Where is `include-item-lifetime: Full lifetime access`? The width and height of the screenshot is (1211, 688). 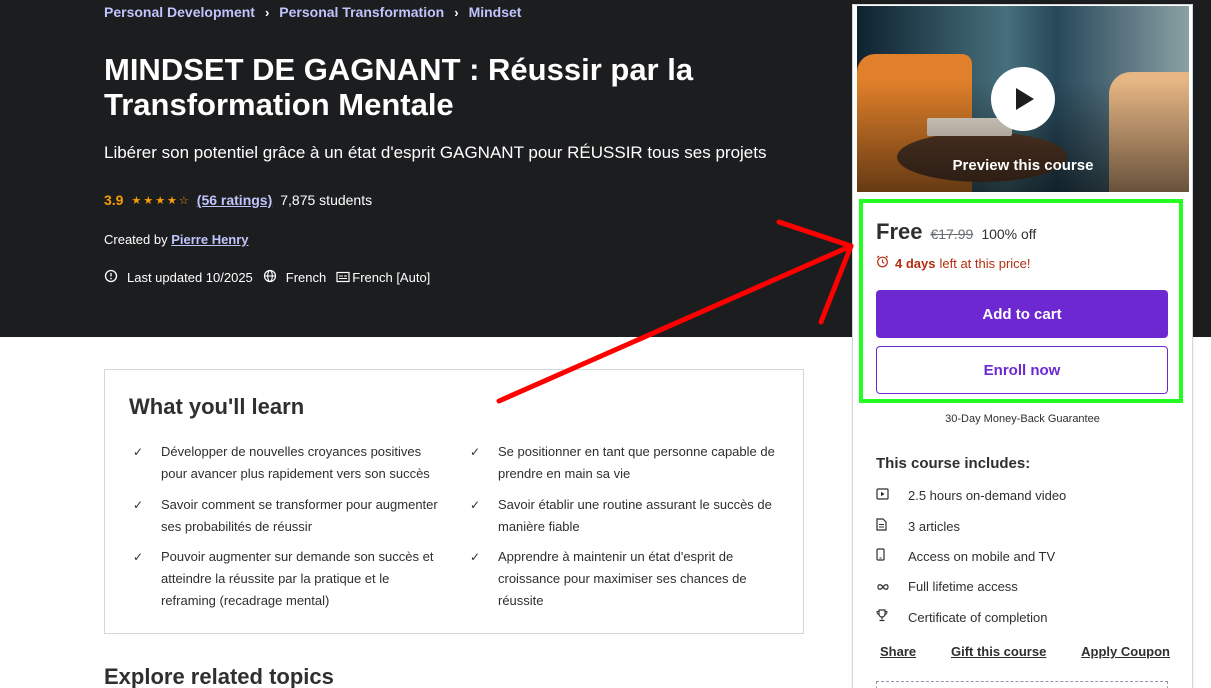 include-item-lifetime: Full lifetime access is located at coordinates (947, 586).